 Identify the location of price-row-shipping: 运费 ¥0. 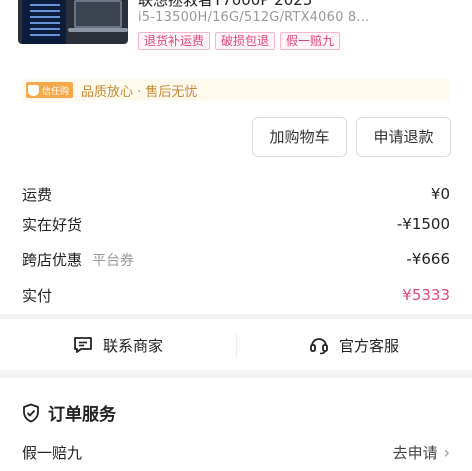
(236, 194).